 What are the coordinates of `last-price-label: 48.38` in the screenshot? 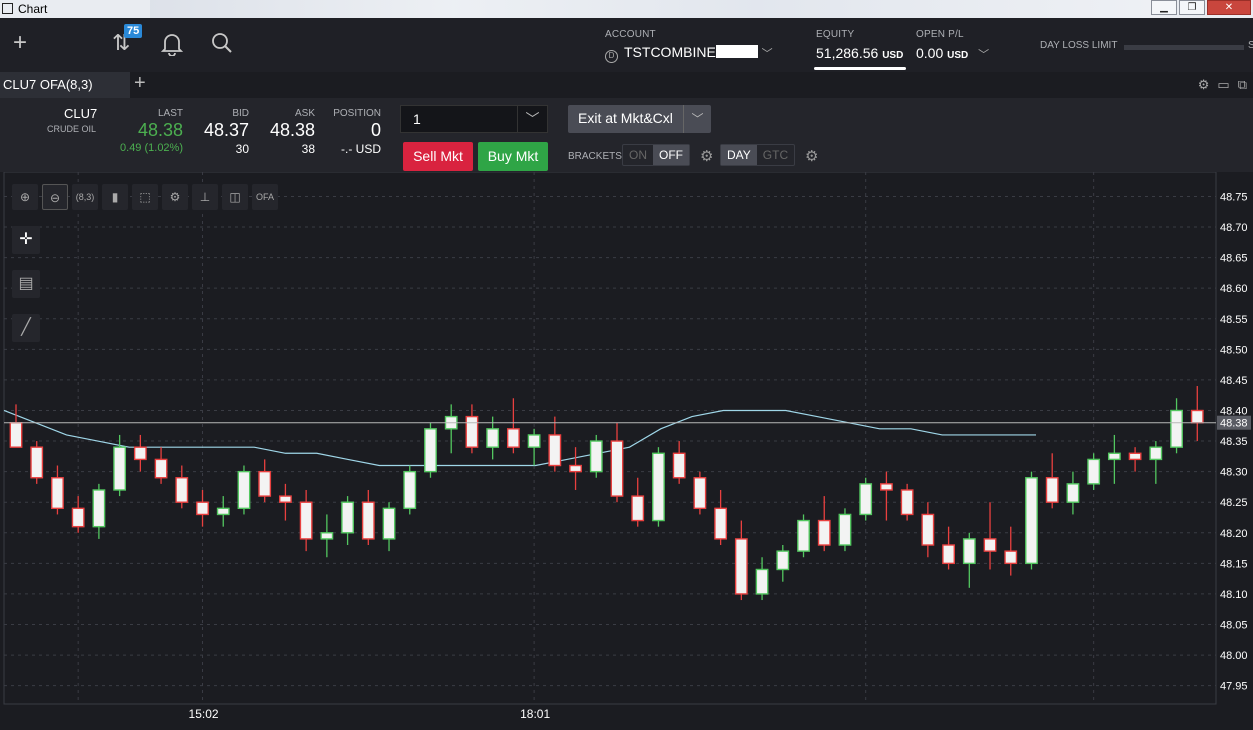 It's located at (1234, 424).